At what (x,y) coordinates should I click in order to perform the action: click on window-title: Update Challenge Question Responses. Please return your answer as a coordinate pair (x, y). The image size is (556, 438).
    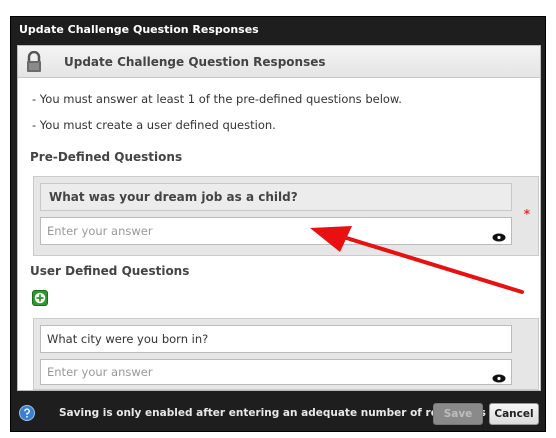
    Looking at the image, I should click on (139, 29).